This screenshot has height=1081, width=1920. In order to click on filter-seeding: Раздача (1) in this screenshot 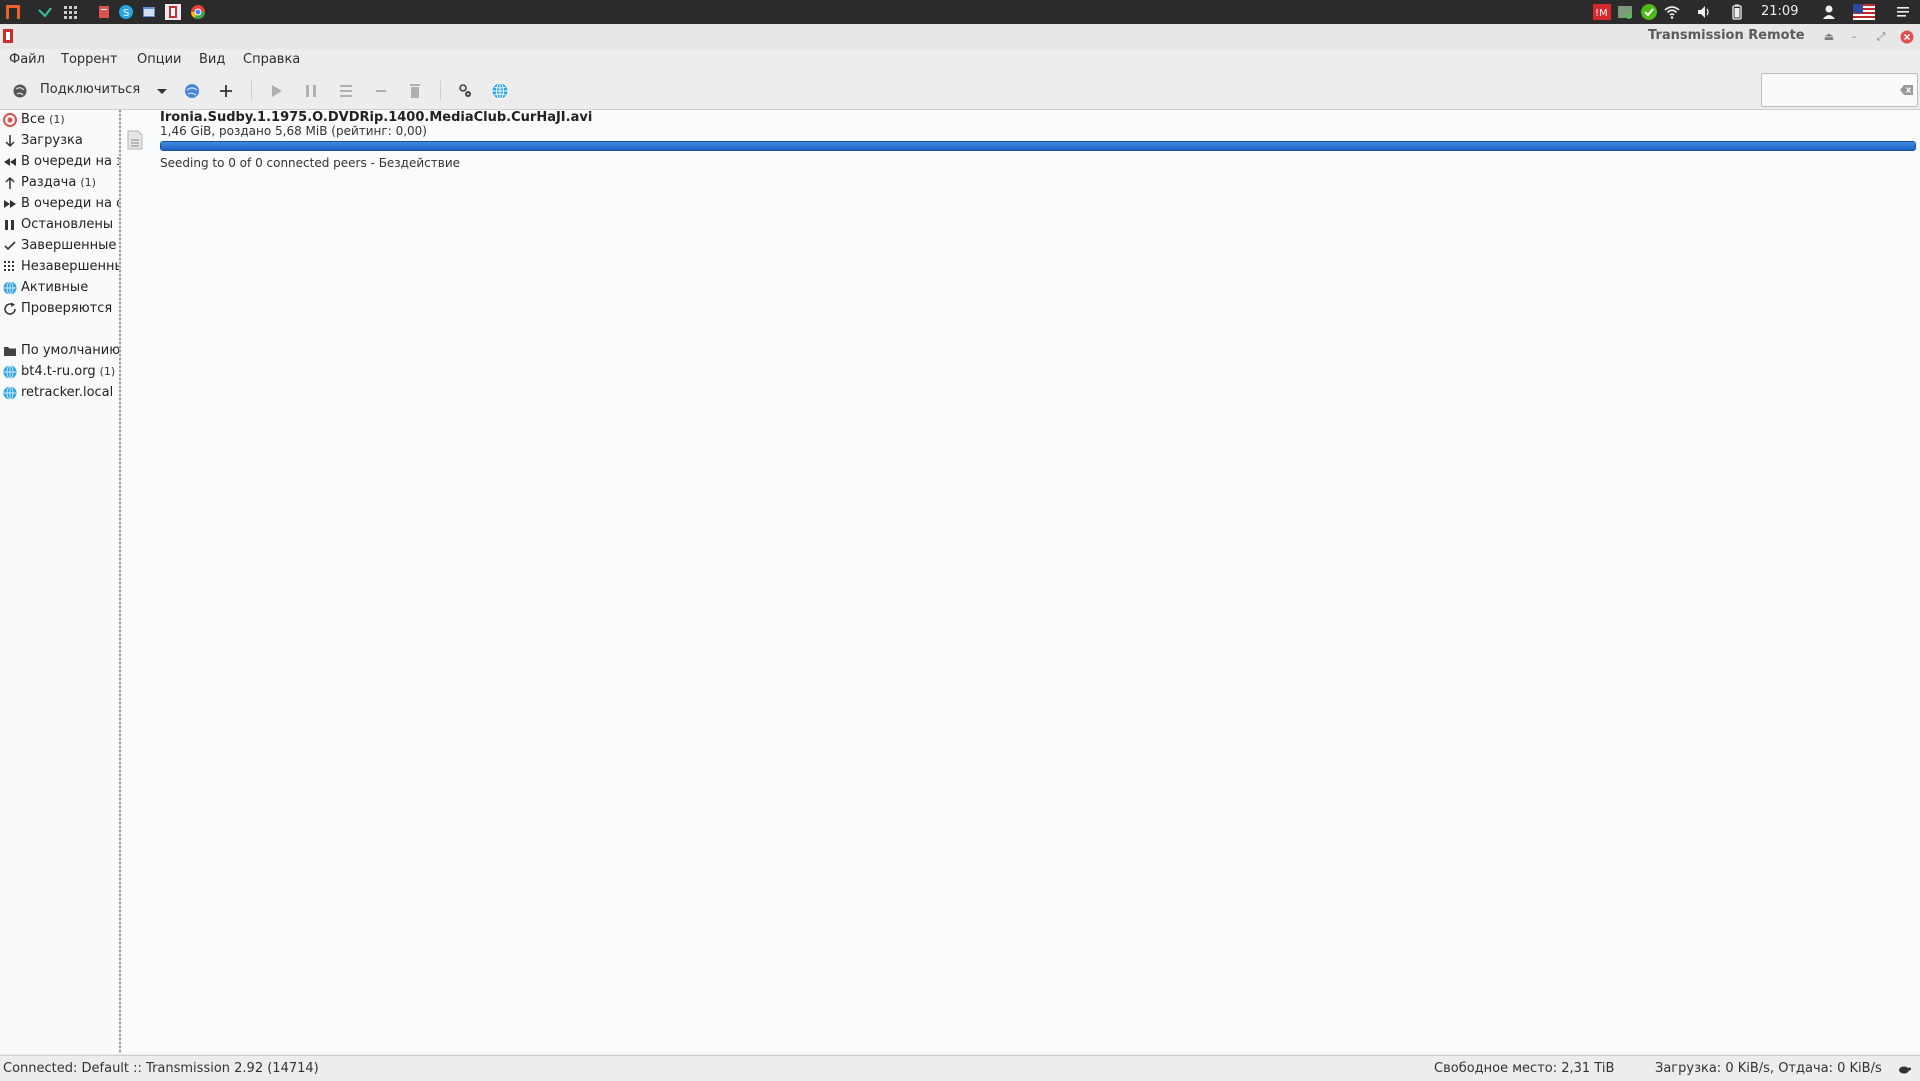, I will do `click(59, 183)`.